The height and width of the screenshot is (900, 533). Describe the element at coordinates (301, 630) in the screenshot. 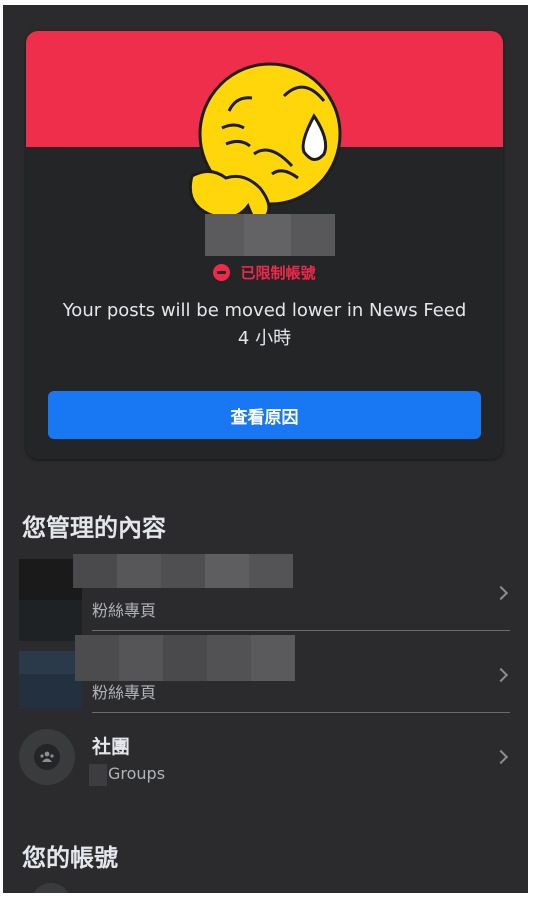

I see `divider` at that location.